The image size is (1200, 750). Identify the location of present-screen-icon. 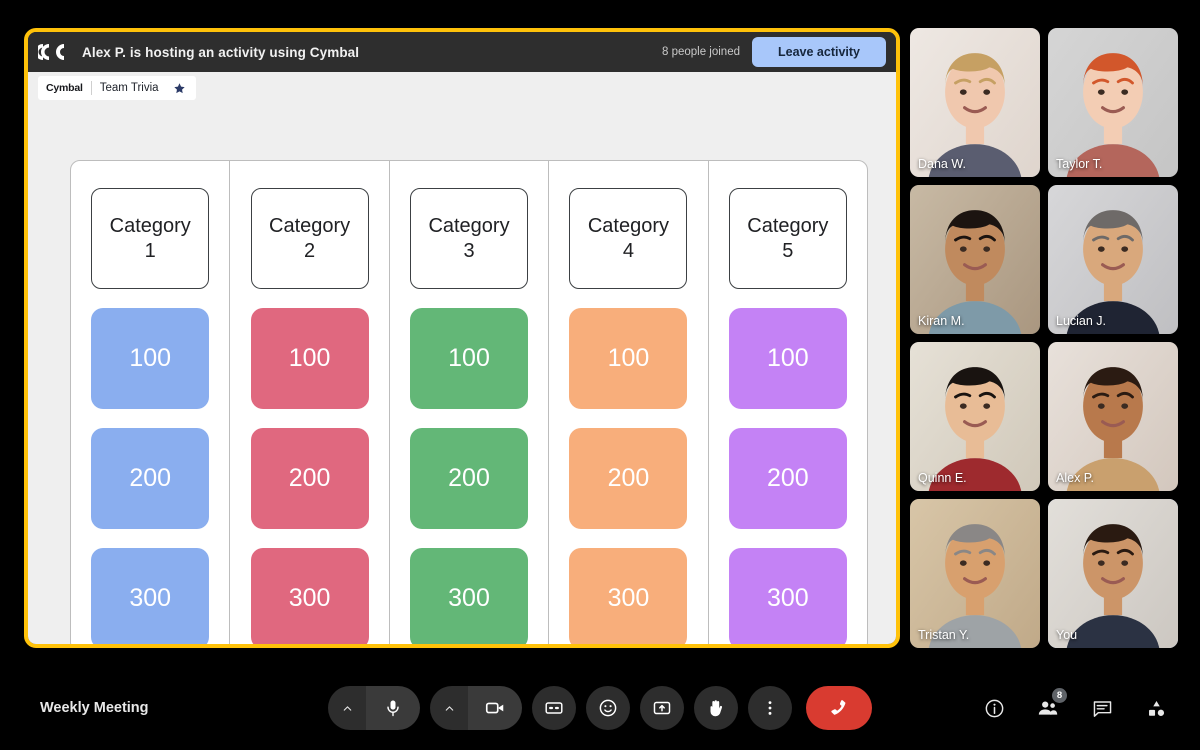
(662, 708).